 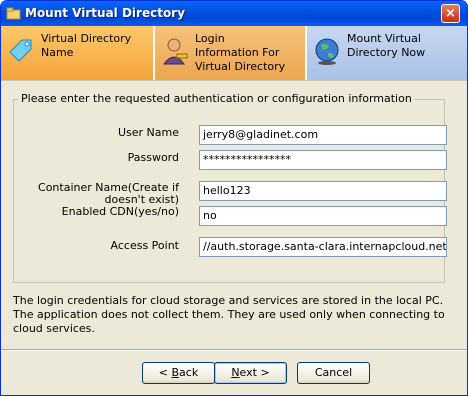 What do you see at coordinates (175, 51) in the screenshot?
I see `user-key-icon` at bounding box center [175, 51].